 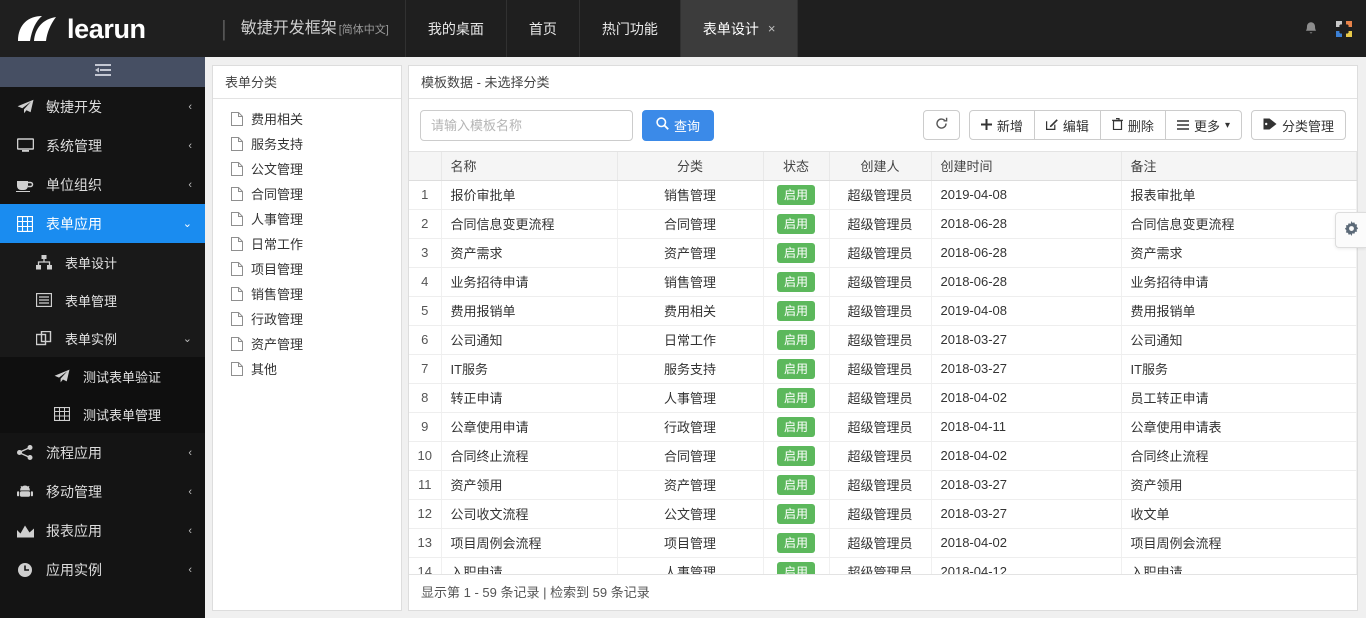 I want to click on table-row: 3 资产需求 资产管理 启用 超级管理员 2018-06-28 资产需求, so click(x=883, y=253).